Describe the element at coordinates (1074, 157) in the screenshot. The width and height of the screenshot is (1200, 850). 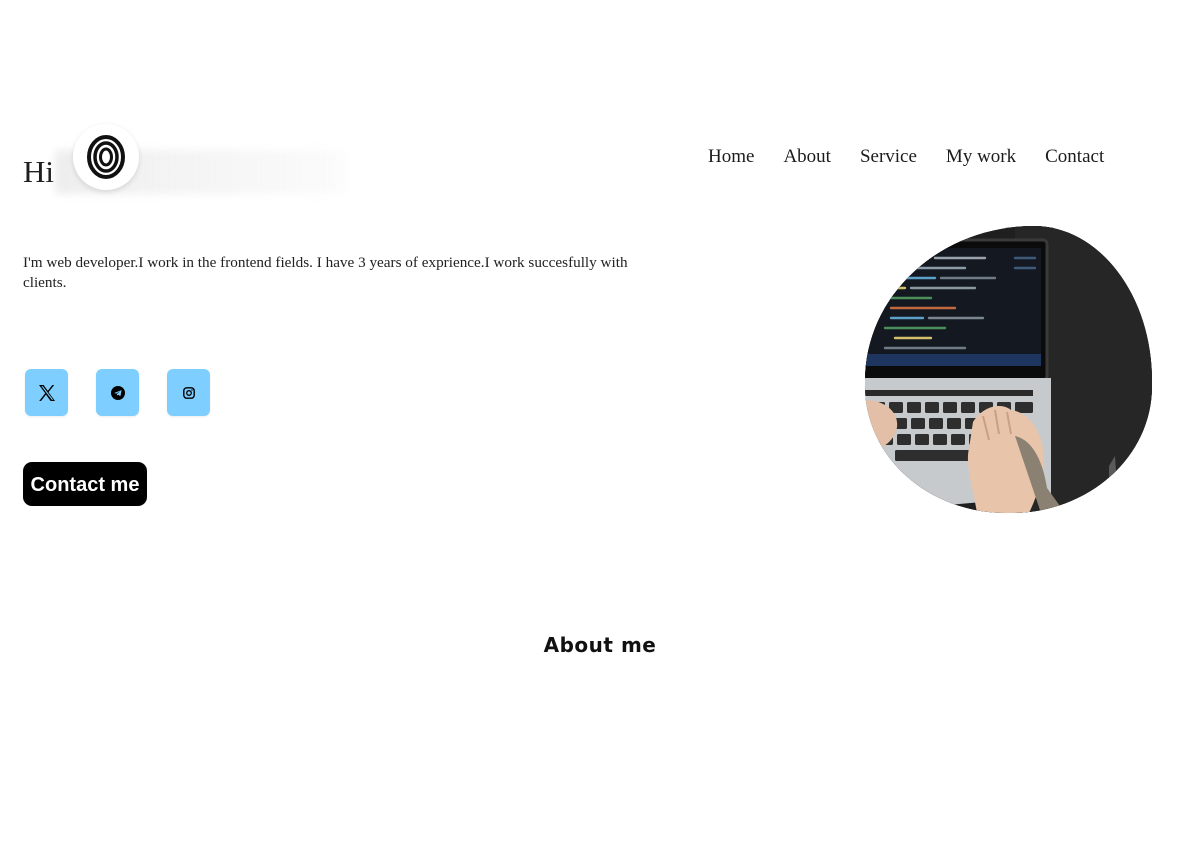
I see `nav-contact: Contact` at that location.